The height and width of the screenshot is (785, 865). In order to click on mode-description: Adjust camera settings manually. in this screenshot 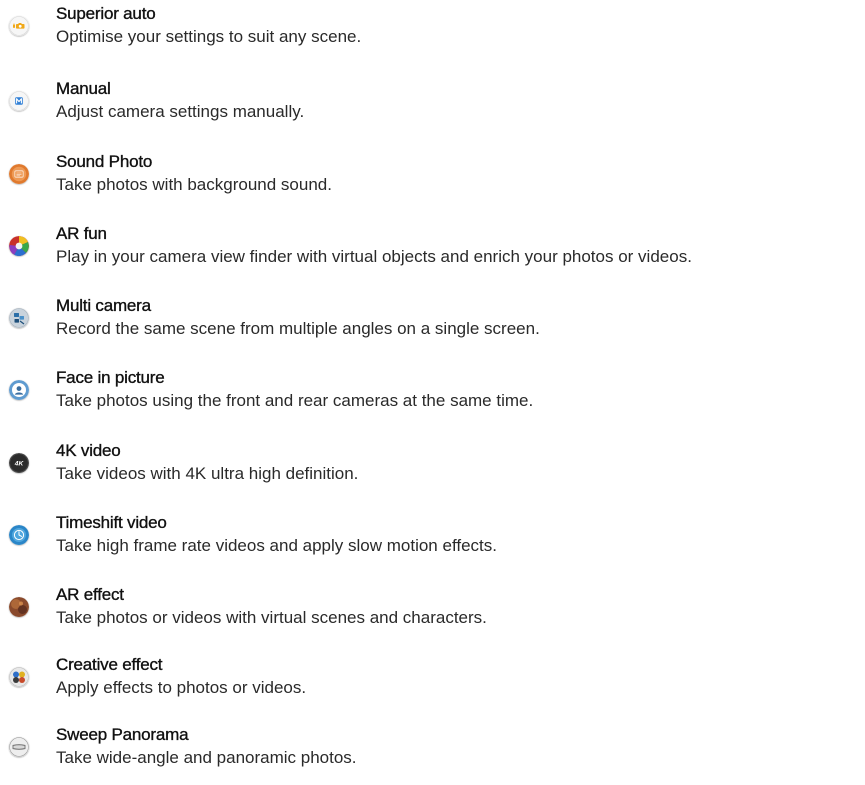, I will do `click(180, 111)`.